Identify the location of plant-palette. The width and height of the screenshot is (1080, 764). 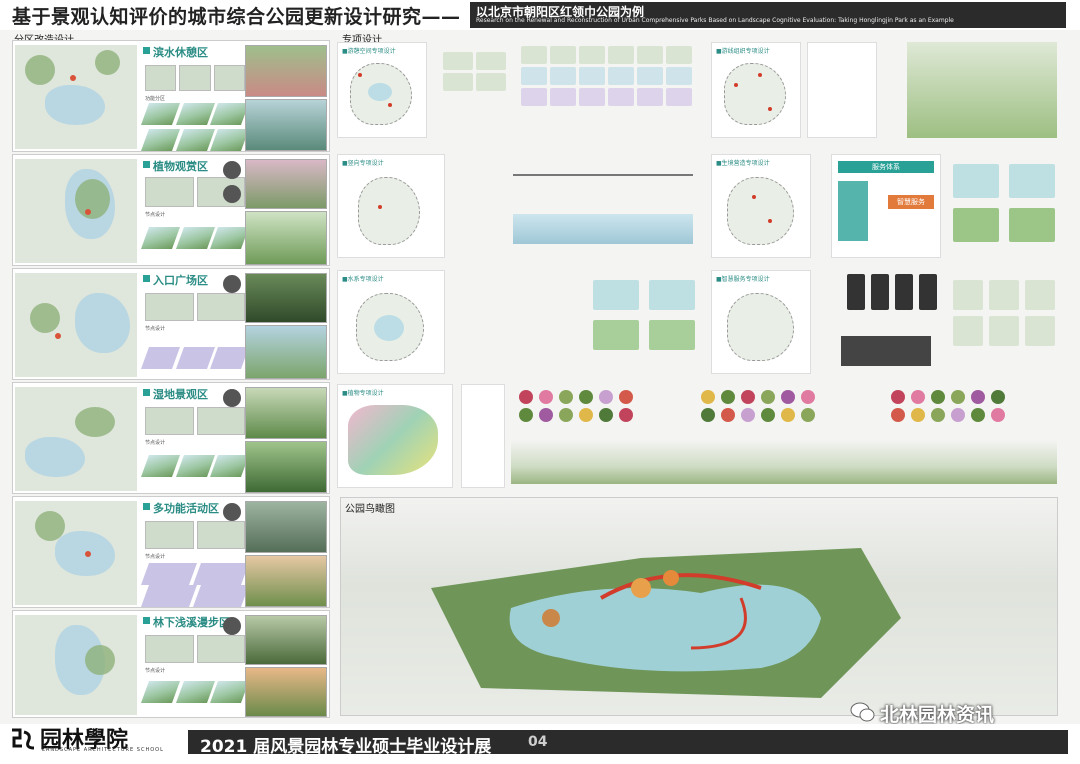
(784, 436).